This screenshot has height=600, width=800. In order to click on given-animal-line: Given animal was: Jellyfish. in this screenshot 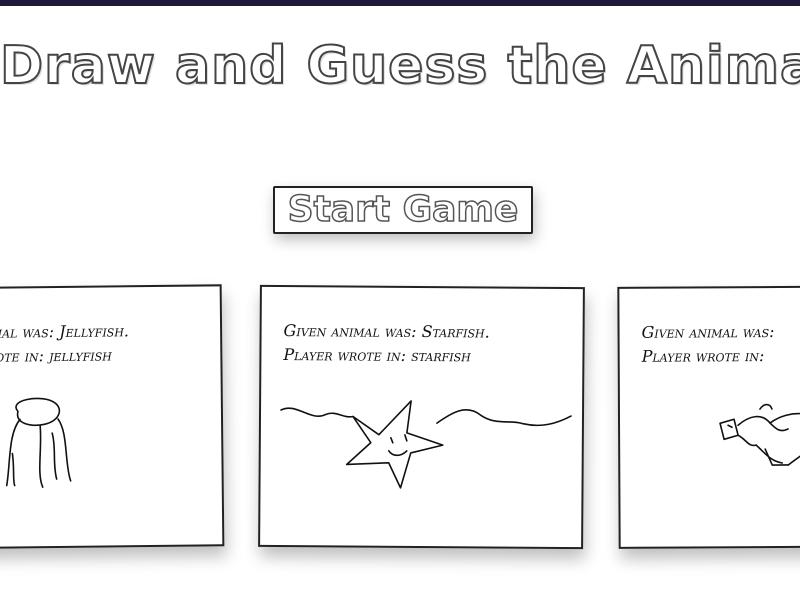, I will do `click(65, 331)`.